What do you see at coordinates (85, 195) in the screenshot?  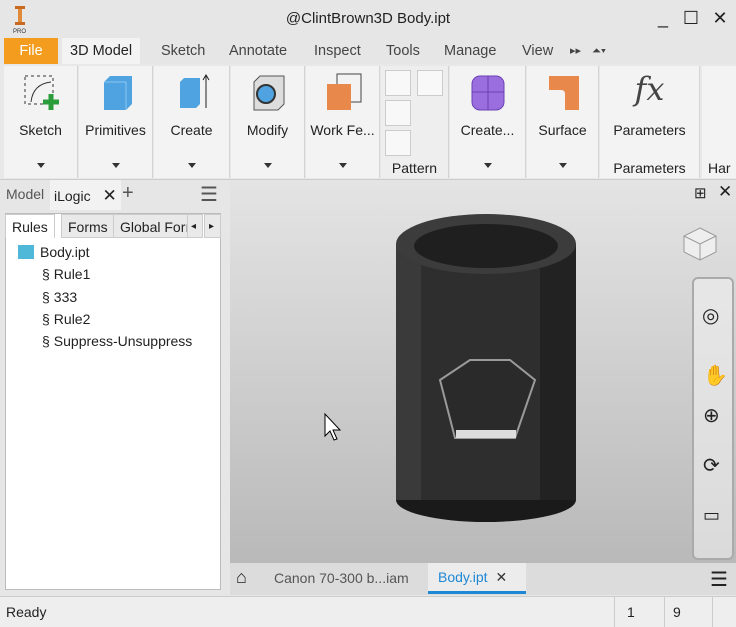 I see `tab-ilogic: iLogic ✕` at bounding box center [85, 195].